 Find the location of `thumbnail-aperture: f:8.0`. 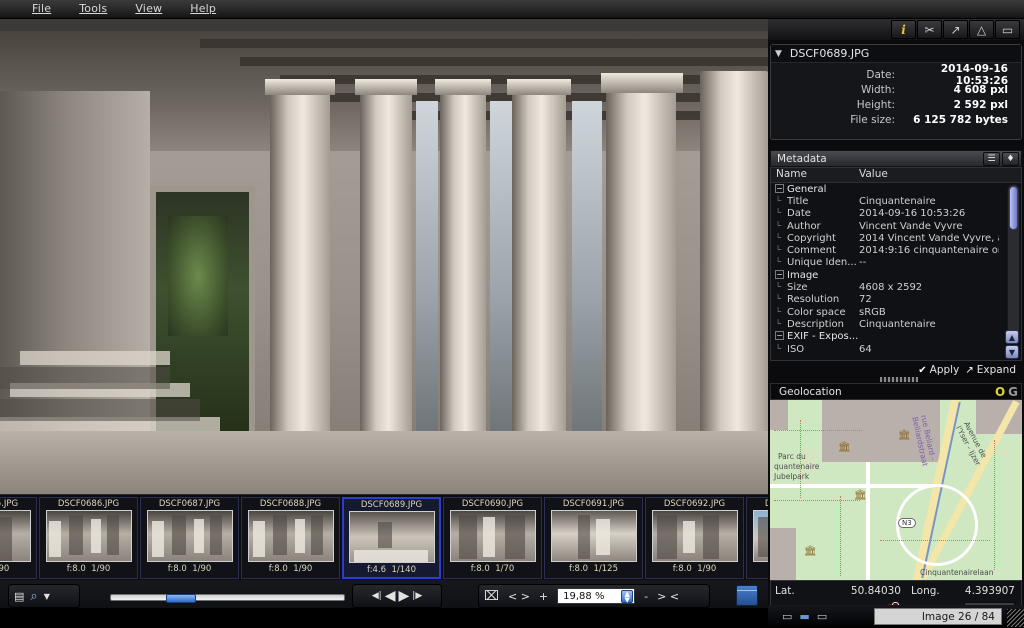

thumbnail-aperture: f:8.0 is located at coordinates (682, 569).